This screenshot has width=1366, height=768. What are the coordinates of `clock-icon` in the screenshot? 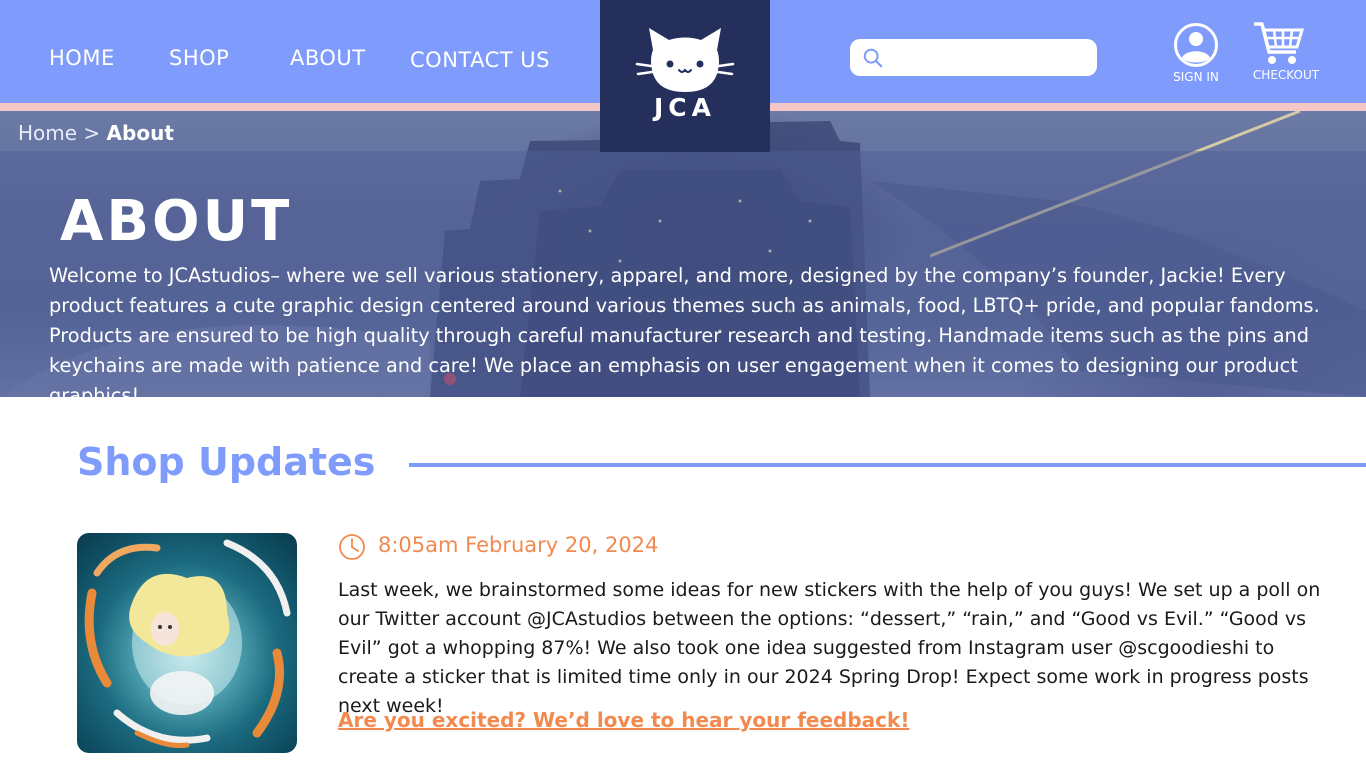 It's located at (352, 547).